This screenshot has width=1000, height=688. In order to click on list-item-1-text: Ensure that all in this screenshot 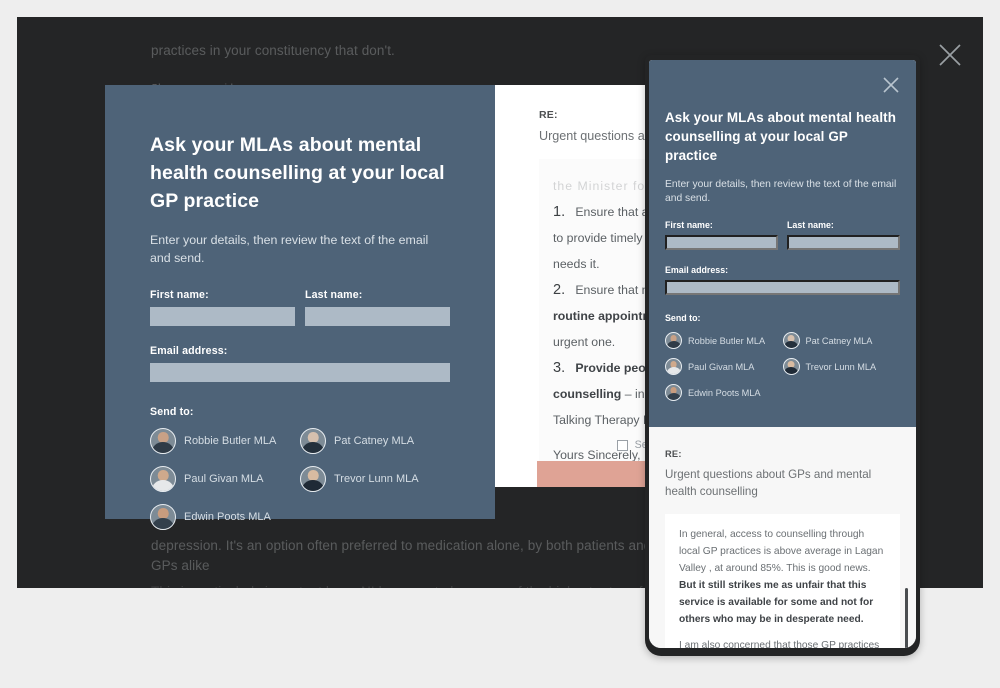, I will do `click(614, 212)`.